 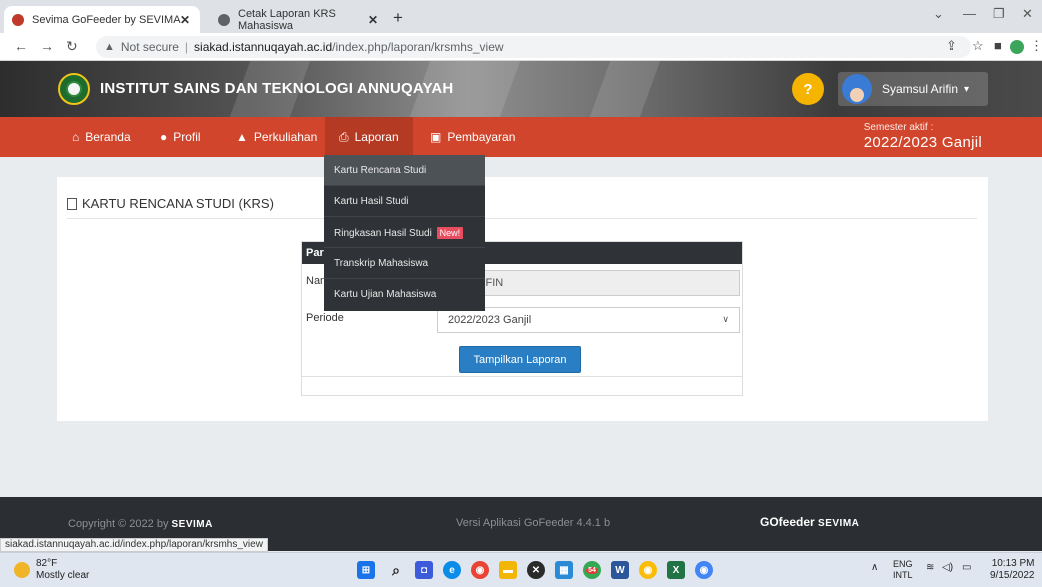 What do you see at coordinates (704, 570) in the screenshot?
I see `chrome-dev-icon: ◉` at bounding box center [704, 570].